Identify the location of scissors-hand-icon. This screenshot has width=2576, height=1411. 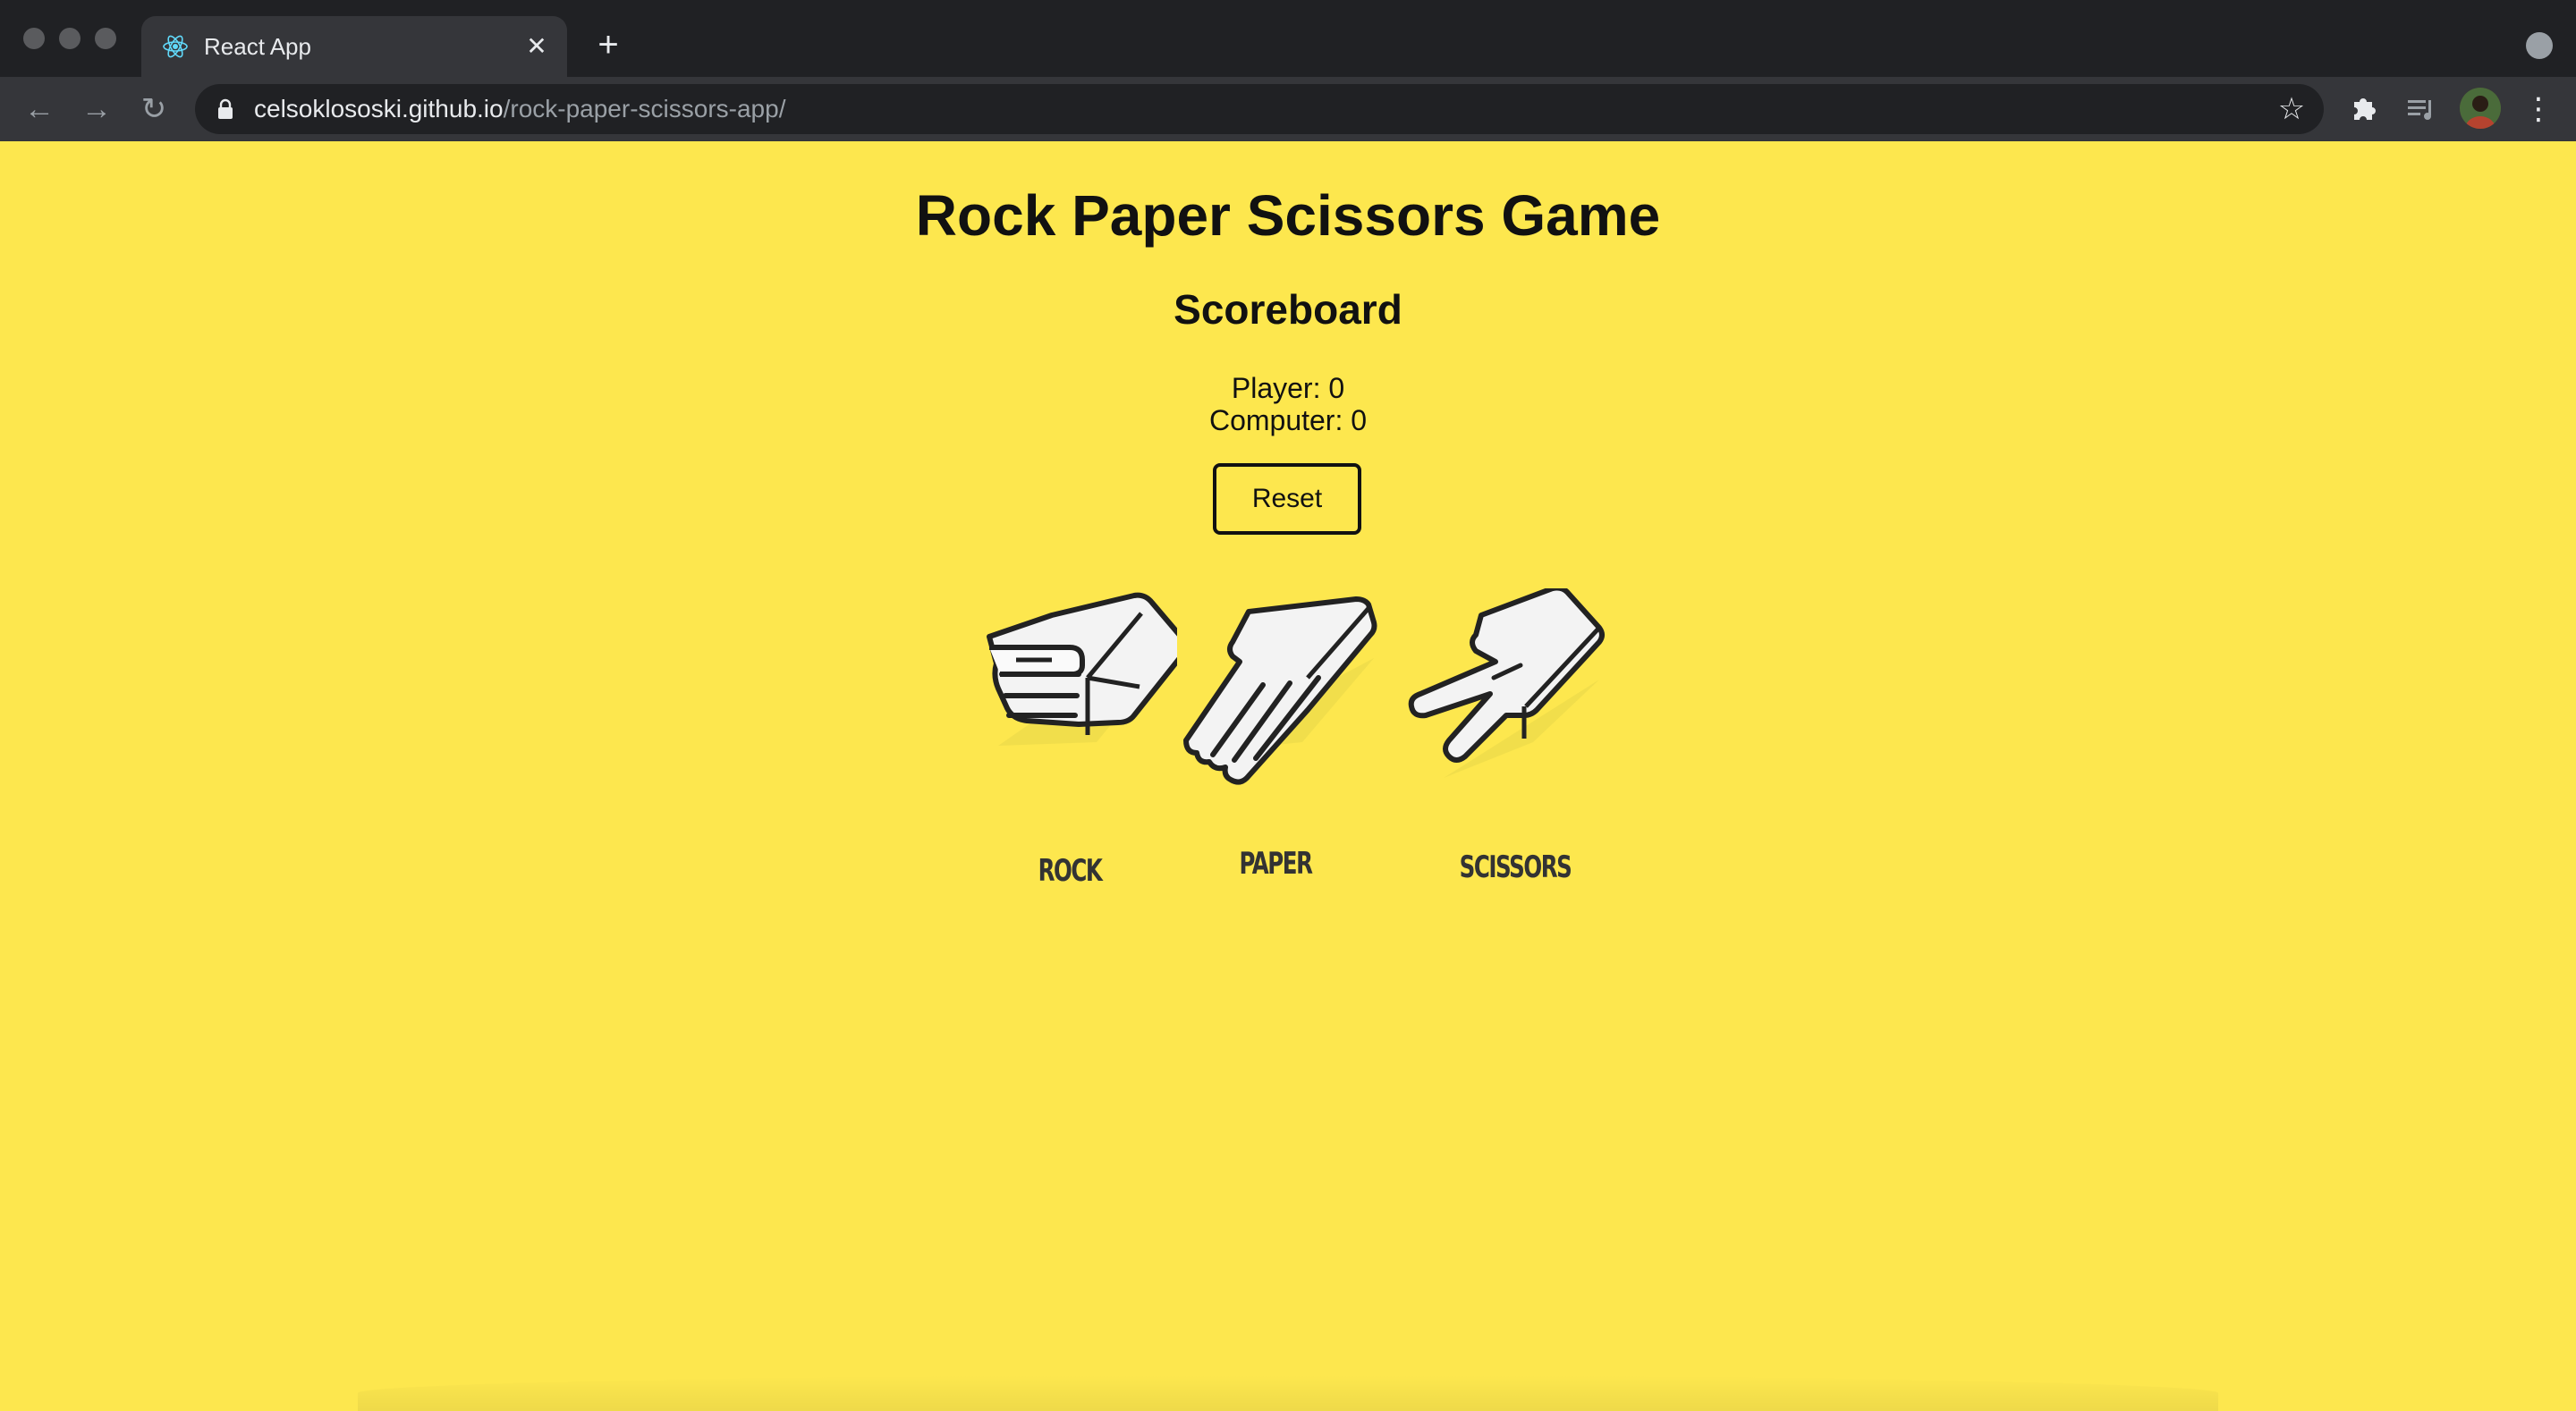
(1506, 683).